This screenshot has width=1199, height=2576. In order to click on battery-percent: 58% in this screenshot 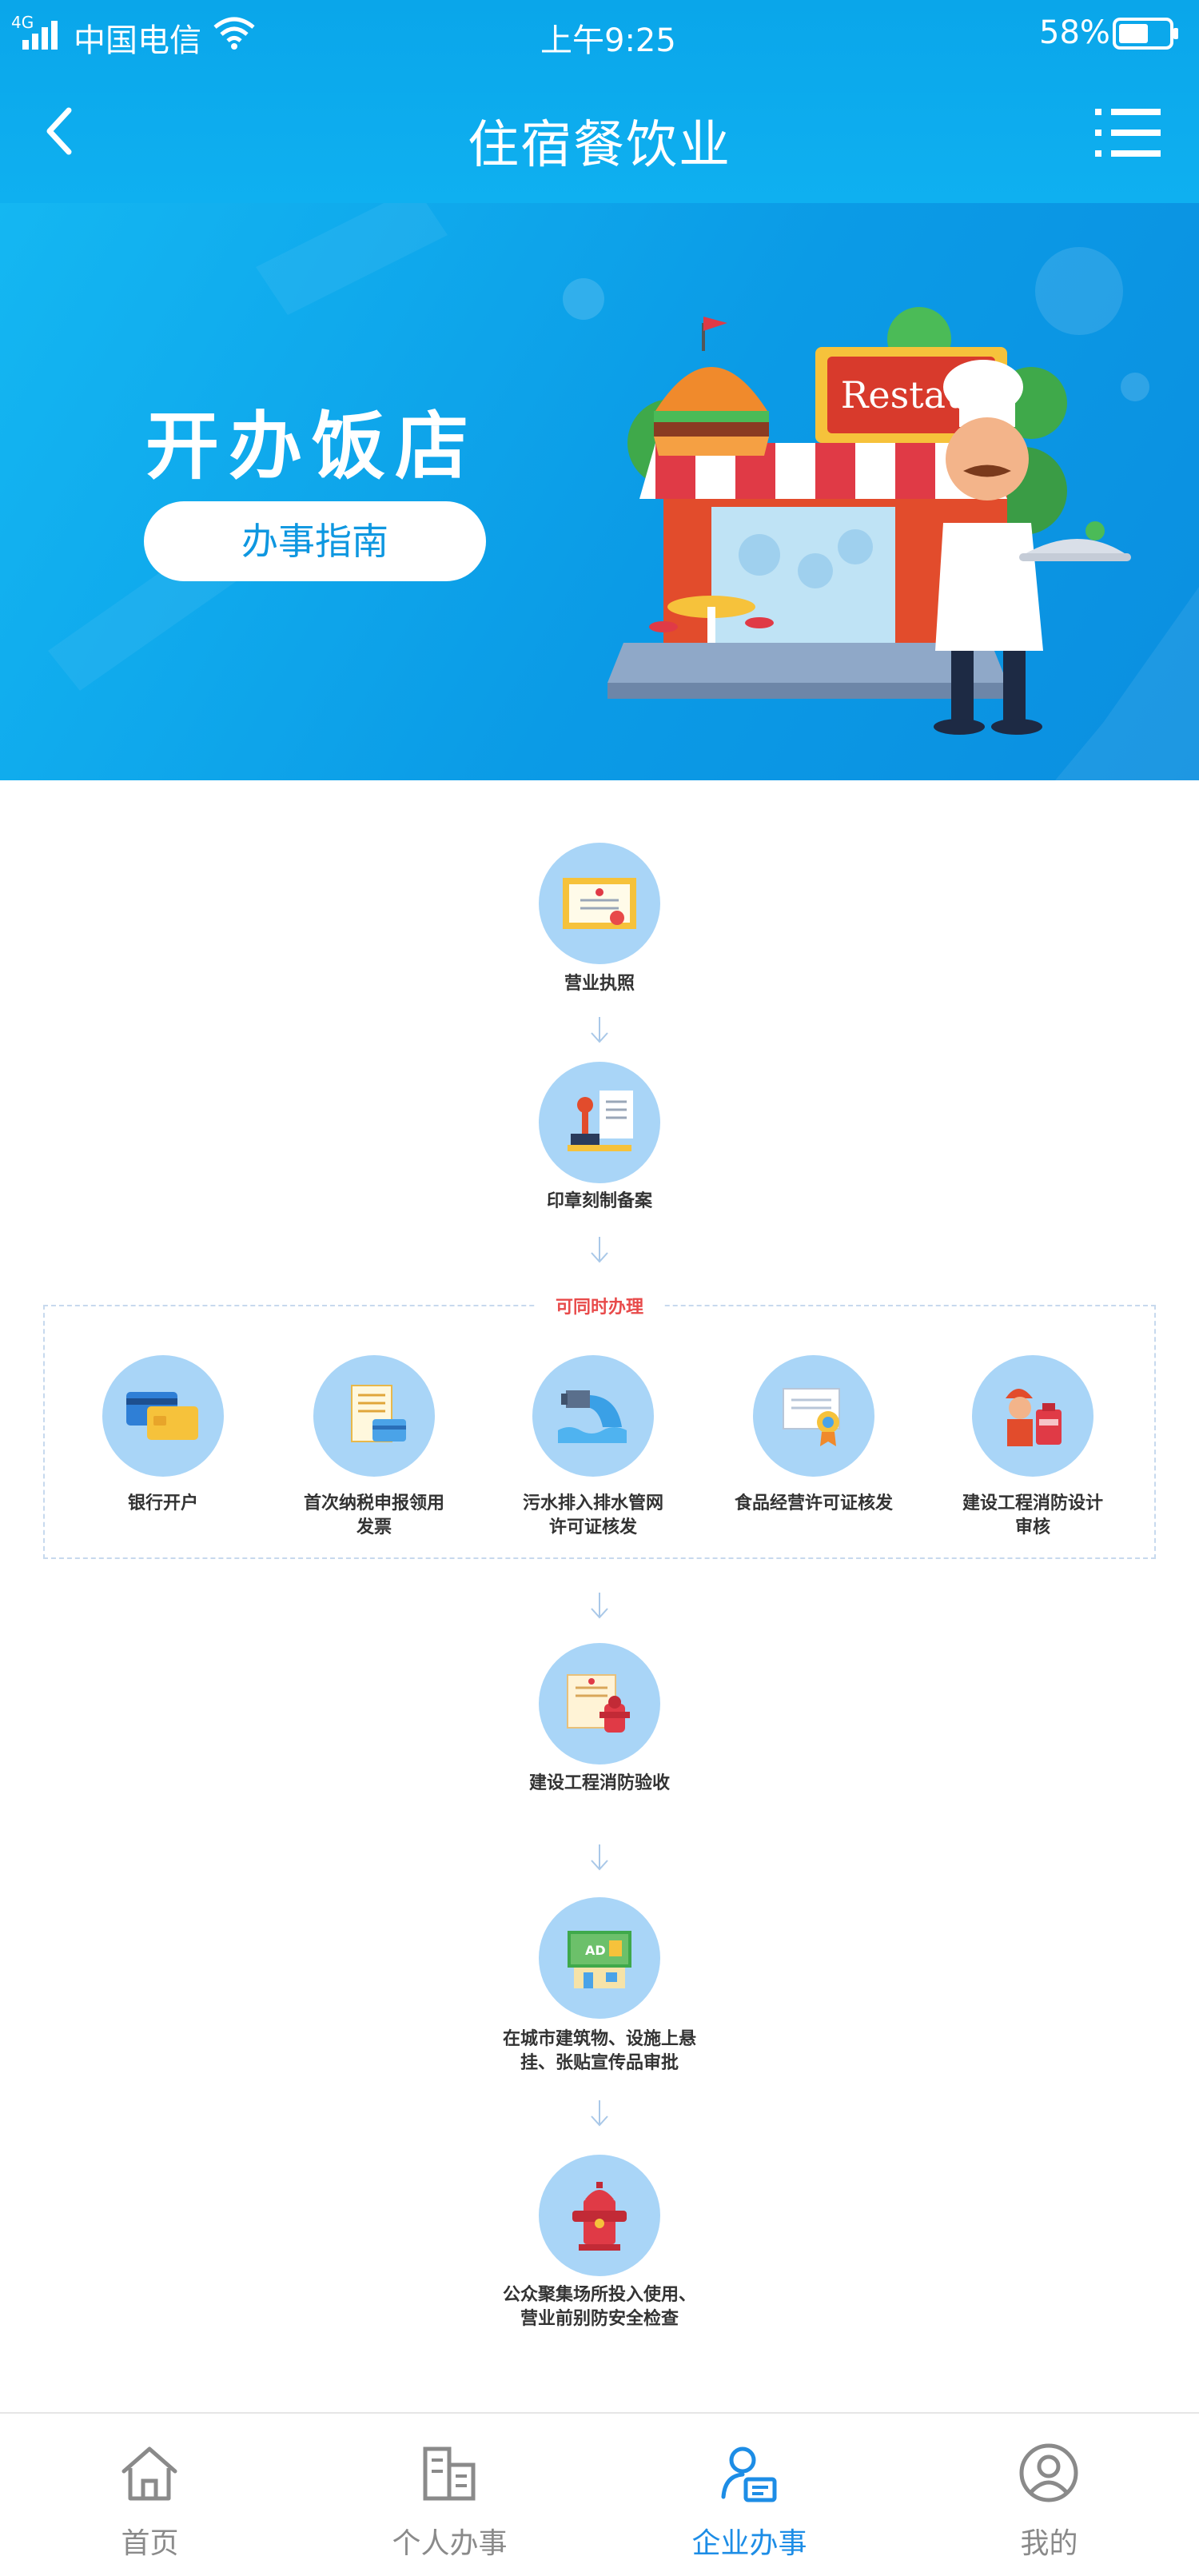, I will do `click(1074, 32)`.